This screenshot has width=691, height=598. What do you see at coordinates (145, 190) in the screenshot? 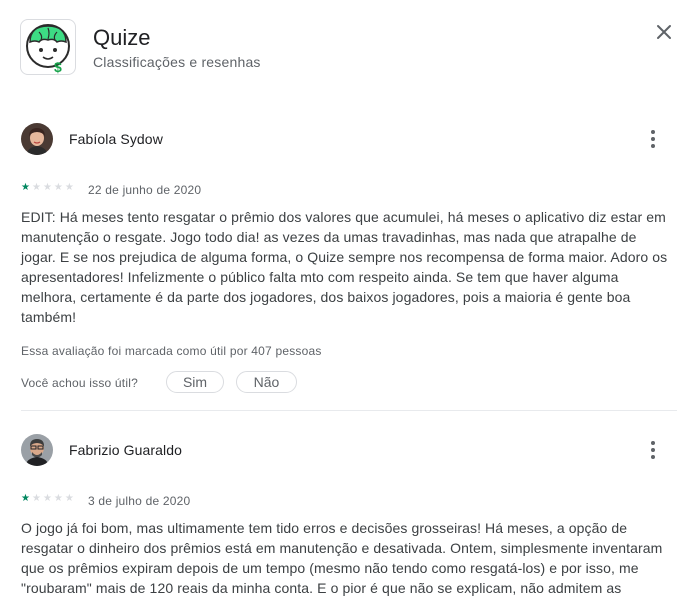
I see `review-date: 22 de junho de 2020` at bounding box center [145, 190].